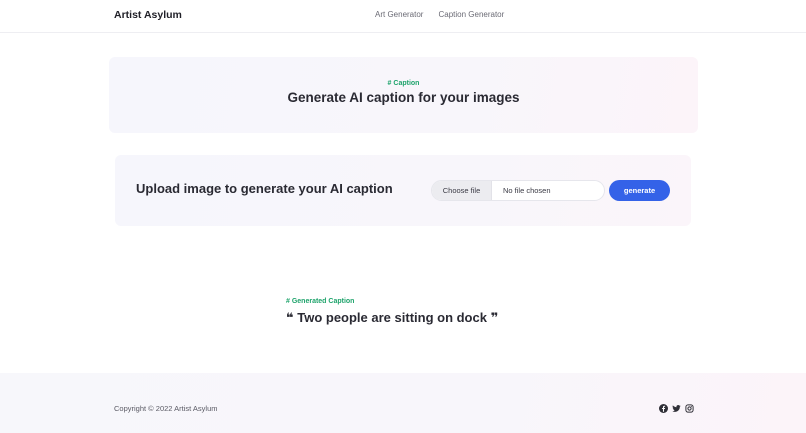 The width and height of the screenshot is (806, 433). Describe the element at coordinates (392, 317) in the screenshot. I see `generated-caption-text: ❝ Two people are sitting on dock ❞` at that location.